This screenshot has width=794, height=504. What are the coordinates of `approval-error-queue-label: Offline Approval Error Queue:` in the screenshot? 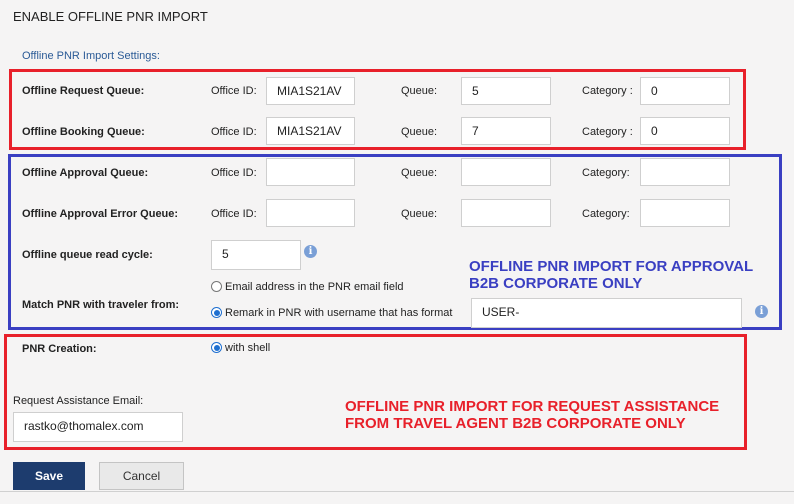 It's located at (100, 214).